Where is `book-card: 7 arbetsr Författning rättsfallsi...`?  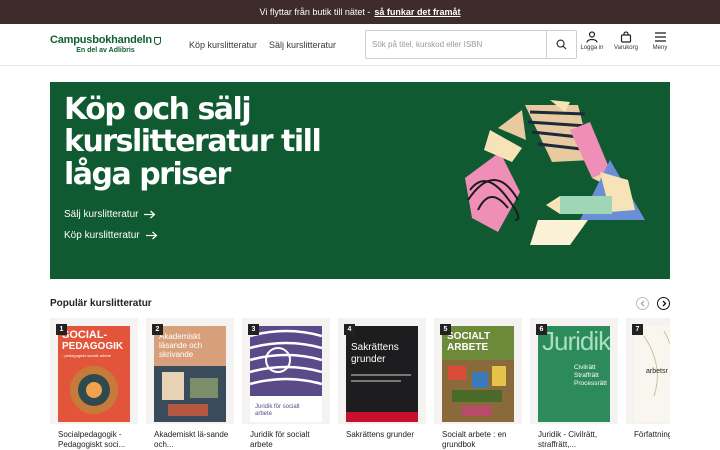 book-card: 7 arbetsr Författning rättsfallsi... is located at coordinates (648, 384).